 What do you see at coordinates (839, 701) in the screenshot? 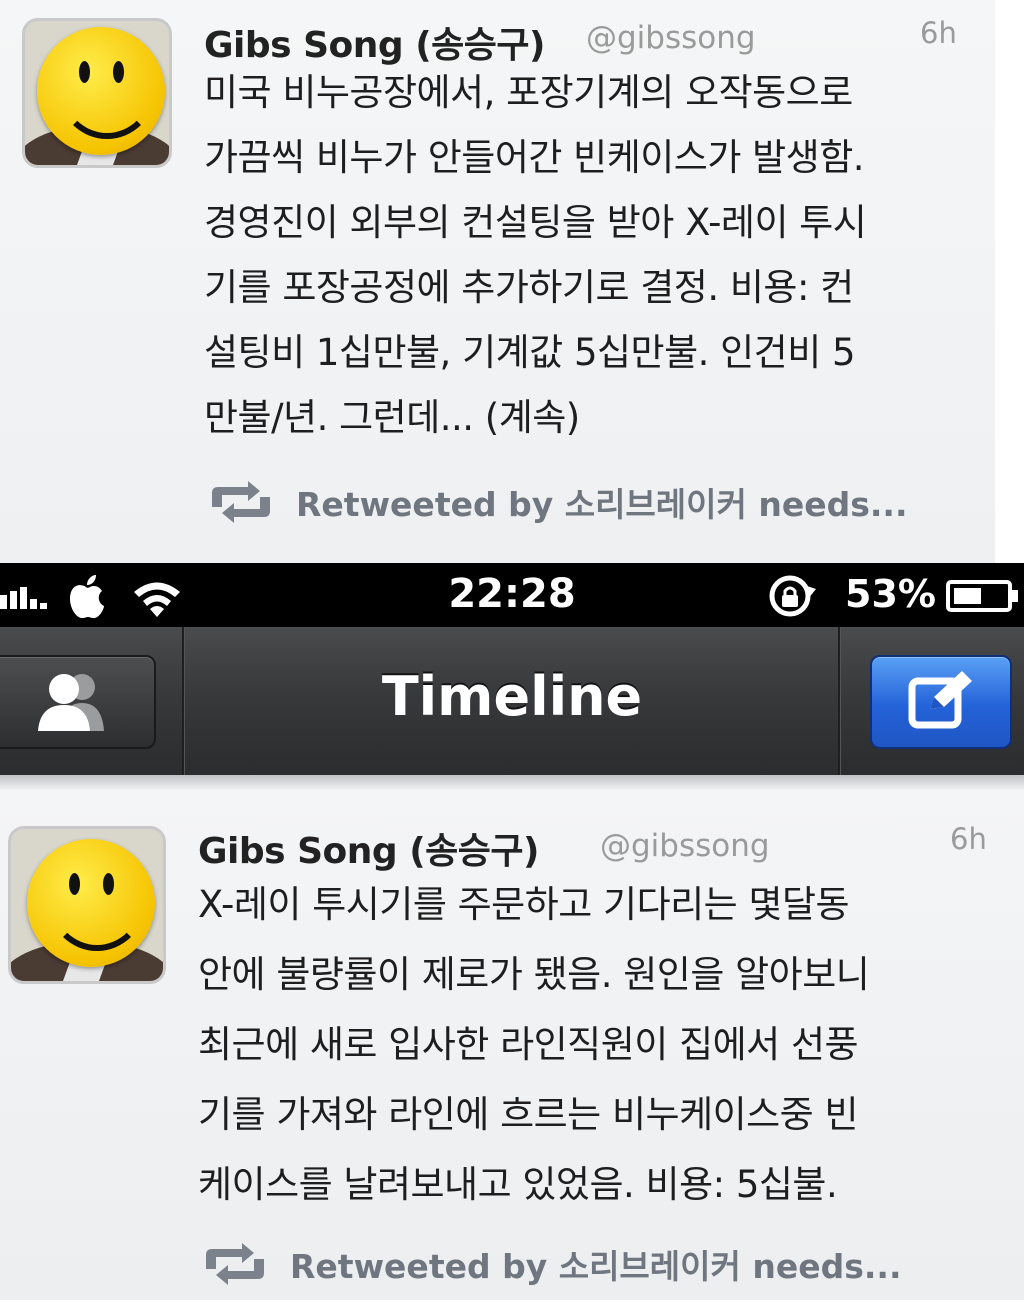
I see `nav-divider` at bounding box center [839, 701].